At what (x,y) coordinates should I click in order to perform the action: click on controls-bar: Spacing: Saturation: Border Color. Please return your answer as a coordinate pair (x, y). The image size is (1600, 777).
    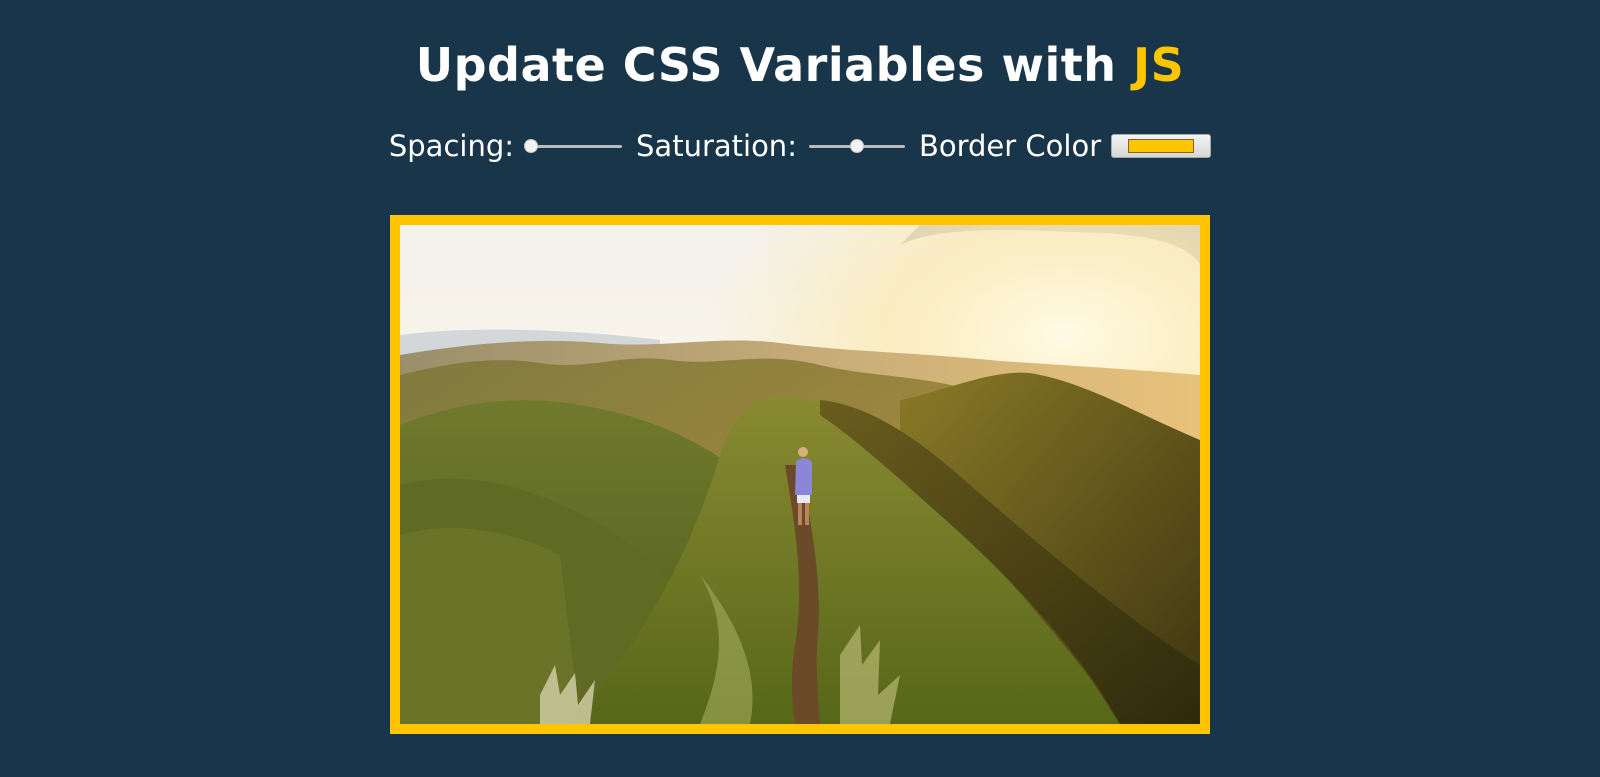
    Looking at the image, I should click on (800, 146).